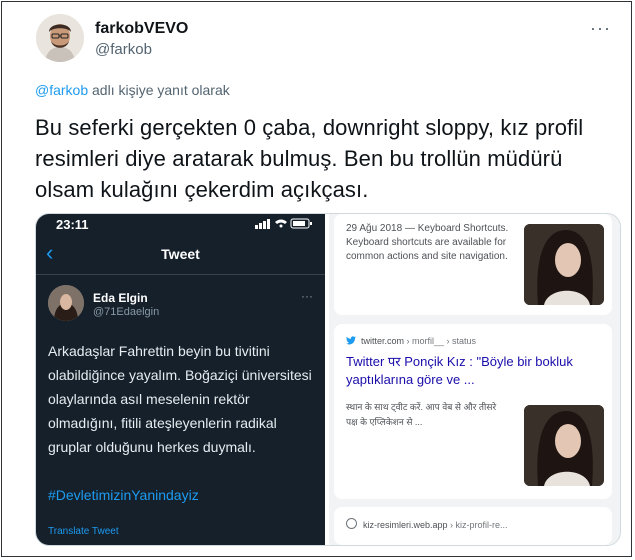 This screenshot has height=560, width=635. What do you see at coordinates (60, 38) in the screenshot?
I see `author-avatar` at bounding box center [60, 38].